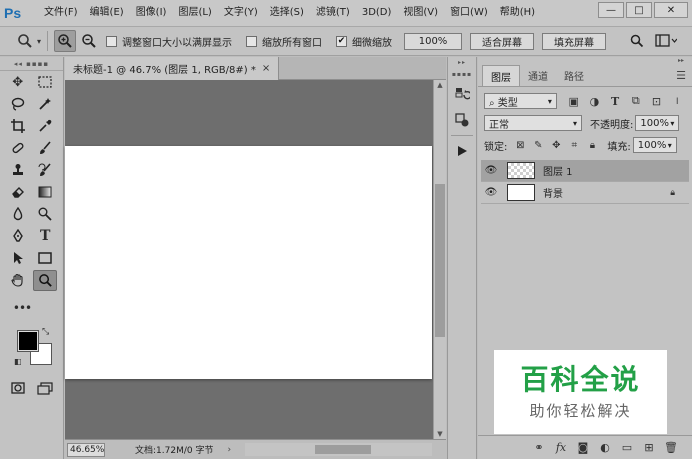 The height and width of the screenshot is (459, 692). Describe the element at coordinates (440, 85) in the screenshot. I see `scroll-up-icon: ▲` at that location.